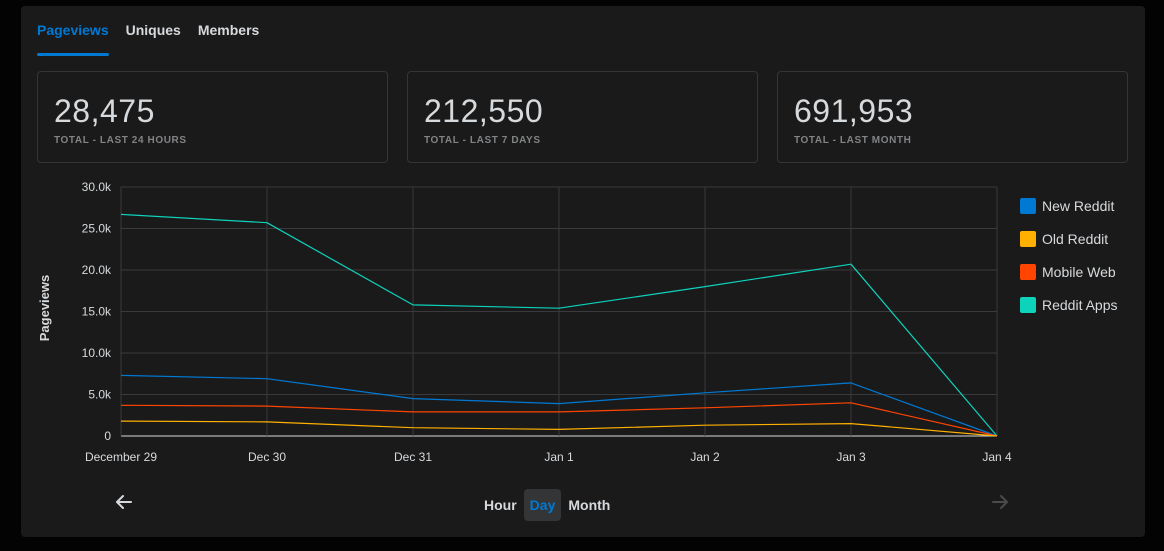 The height and width of the screenshot is (551, 1164). Describe the element at coordinates (705, 457) in the screenshot. I see `x-tick-label: Jan 2` at that location.